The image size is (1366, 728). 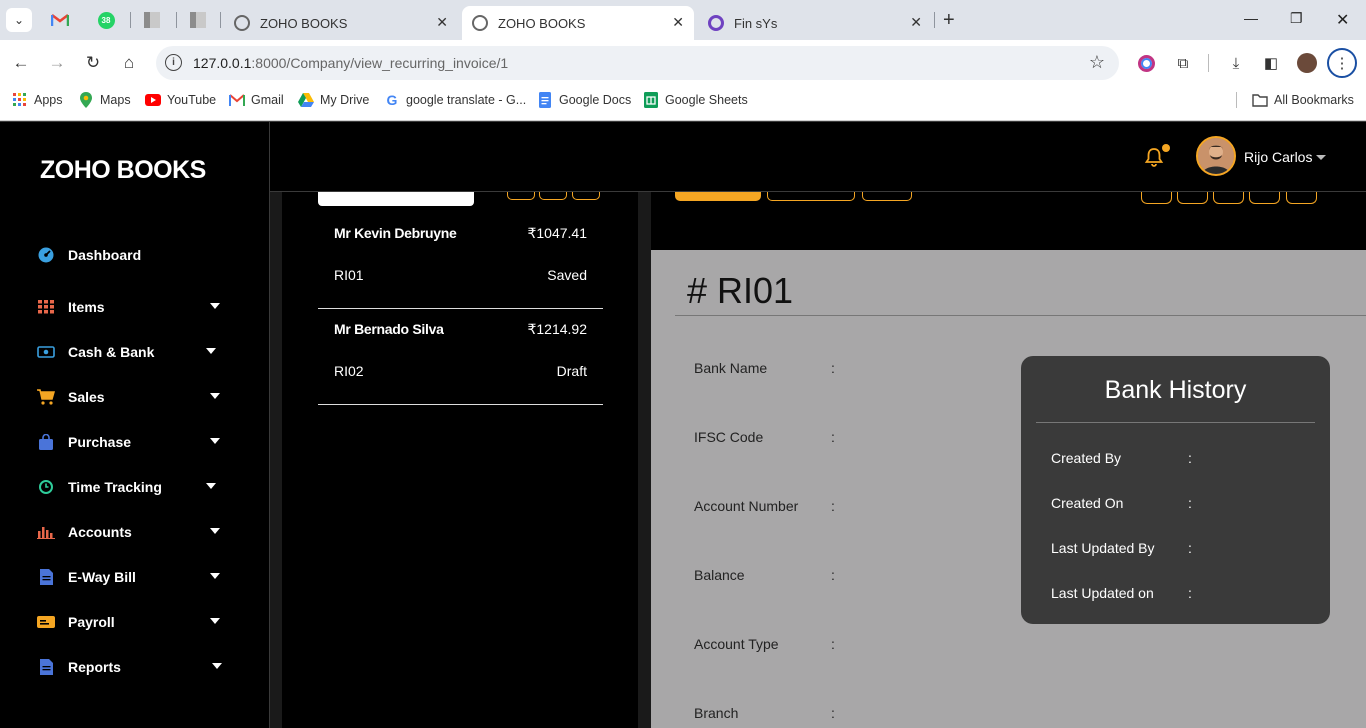 What do you see at coordinates (1228, 198) in the screenshot?
I see `history-icon-button` at bounding box center [1228, 198].